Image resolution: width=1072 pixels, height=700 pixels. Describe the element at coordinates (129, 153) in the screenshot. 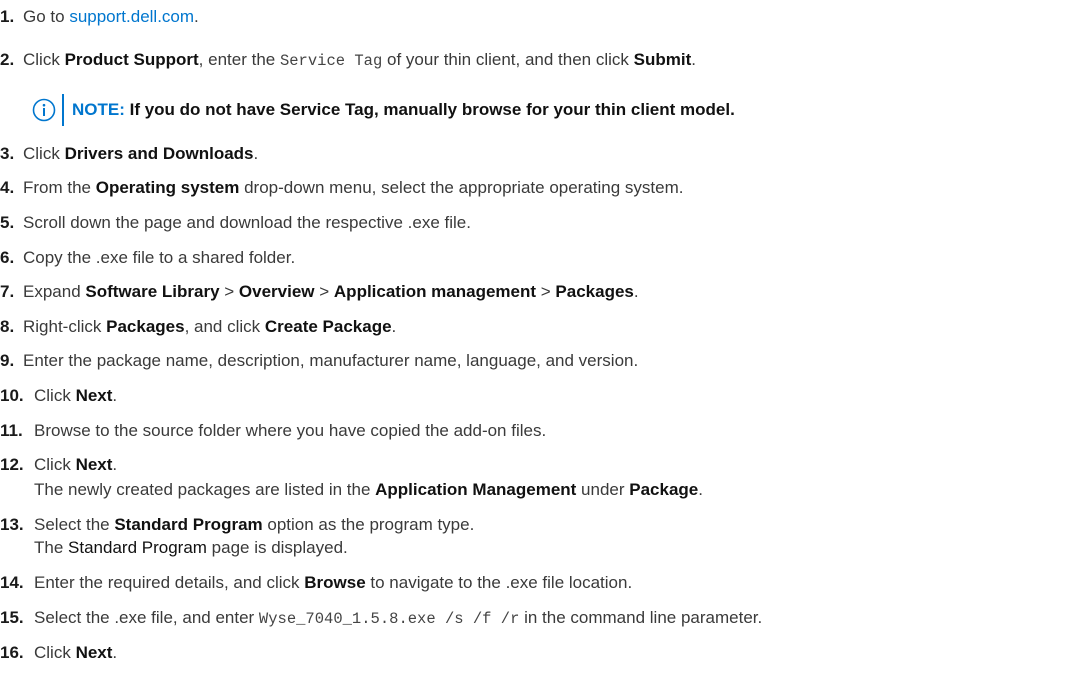

I see `step-3: 3. Click Drivers and Downloads.` at that location.